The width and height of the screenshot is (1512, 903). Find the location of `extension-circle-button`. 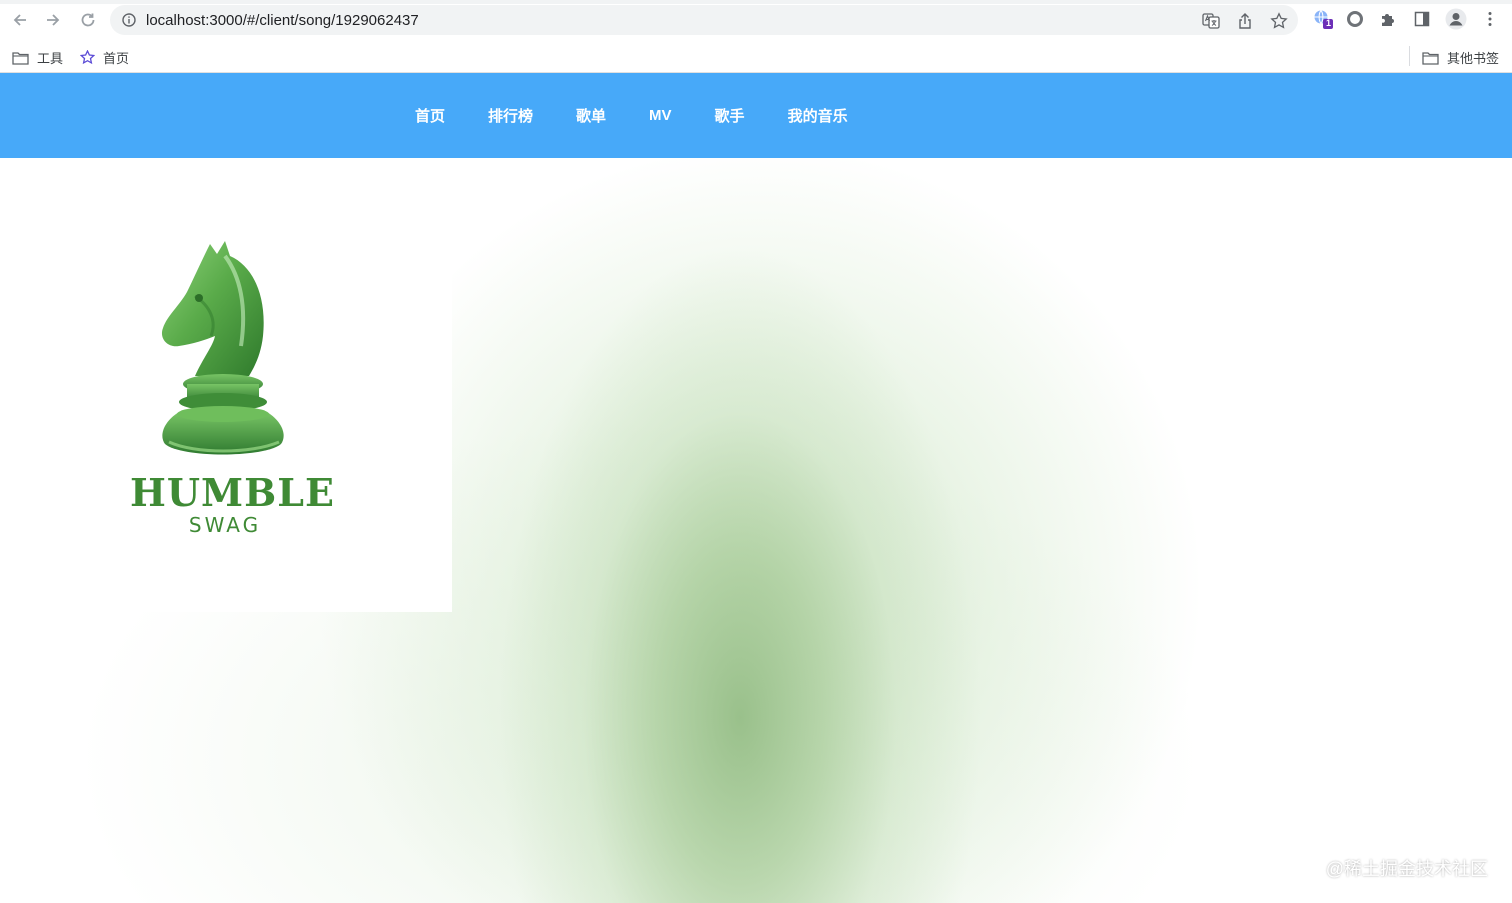

extension-circle-button is located at coordinates (1355, 19).